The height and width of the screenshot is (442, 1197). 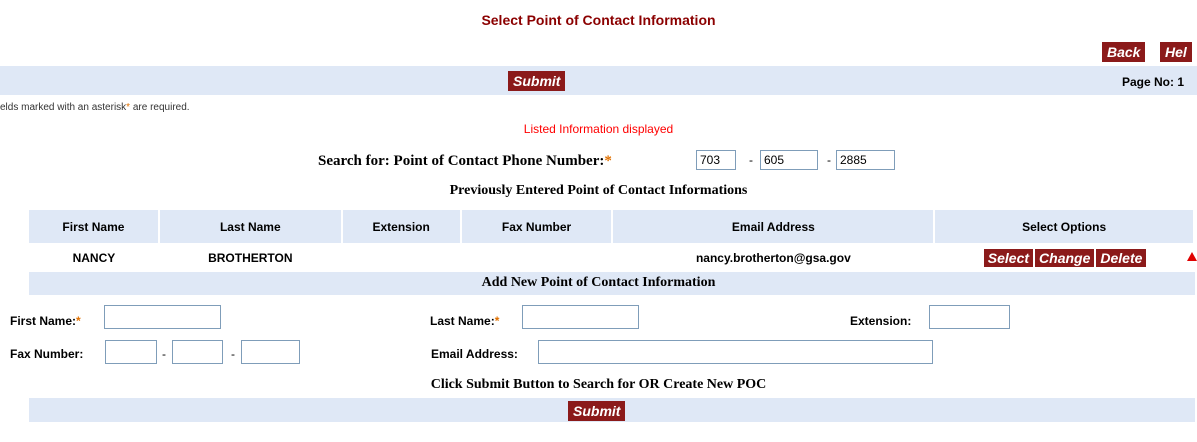 I want to click on status-message: Listed Information displayed, so click(x=598, y=129).